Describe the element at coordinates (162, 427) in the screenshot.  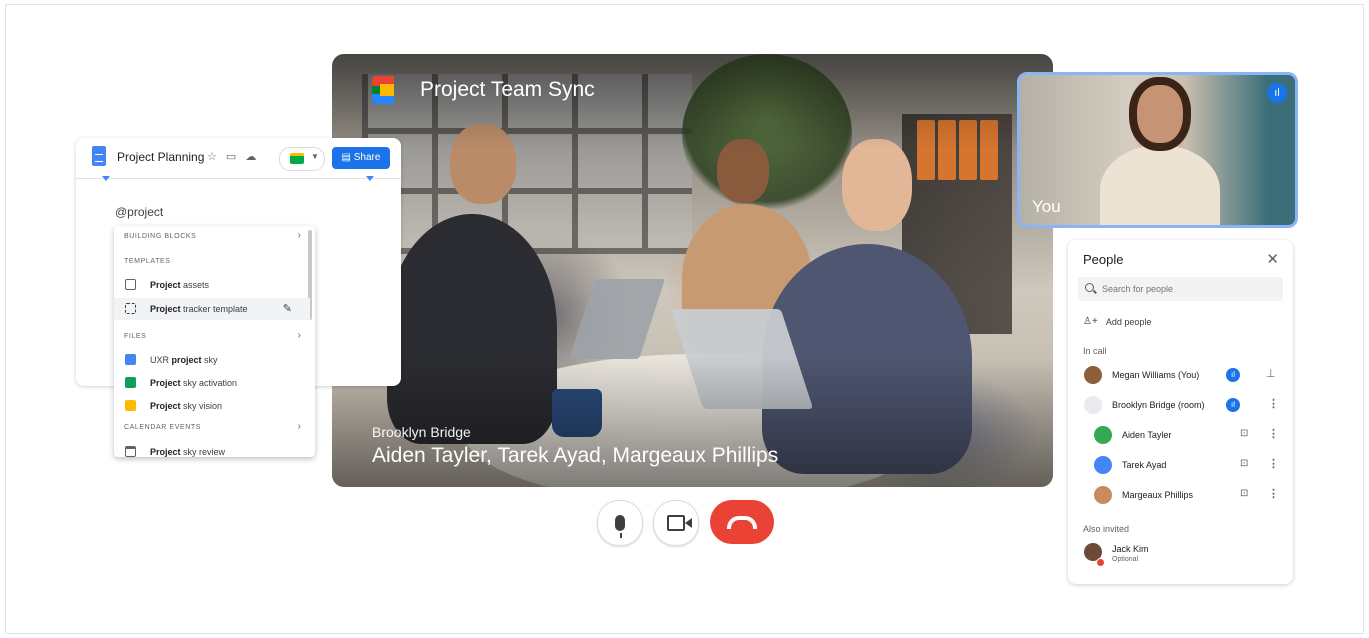
I see `section-calendar-events: CALENDAR EVENTS` at that location.